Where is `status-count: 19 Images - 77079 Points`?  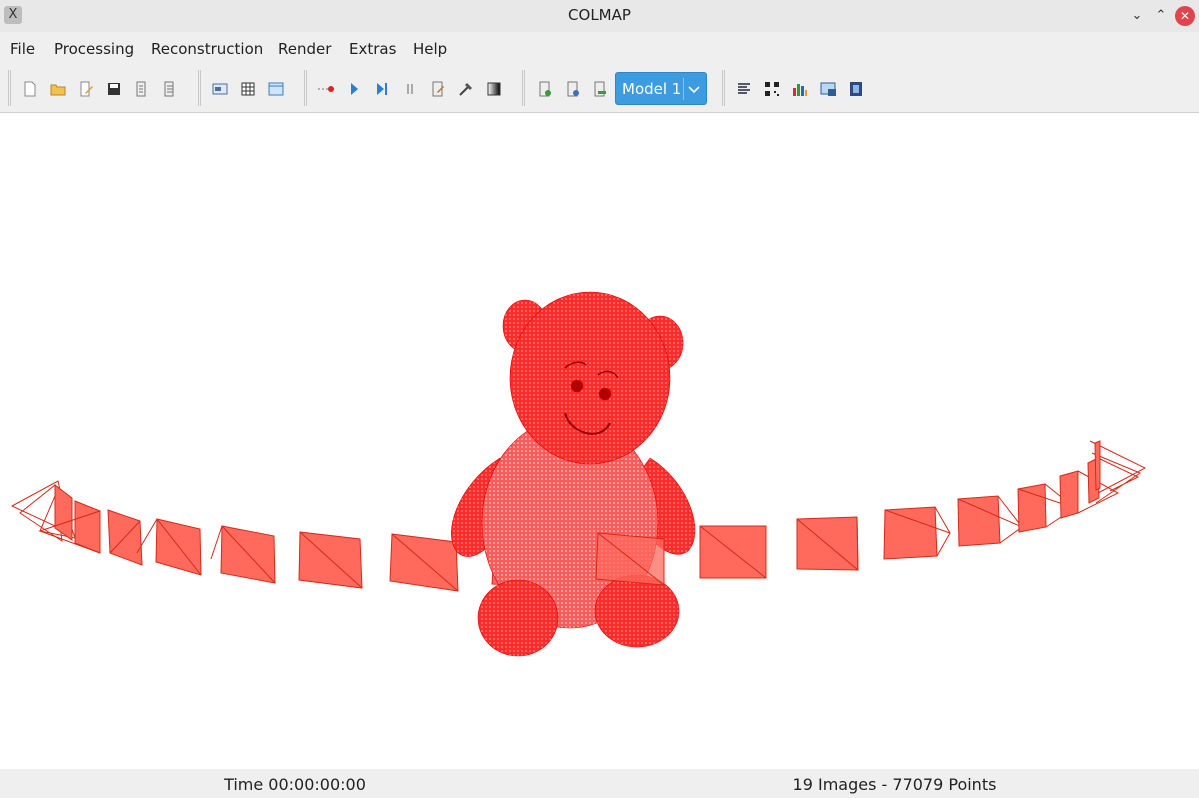
status-count: 19 Images - 77079 Points is located at coordinates (894, 784).